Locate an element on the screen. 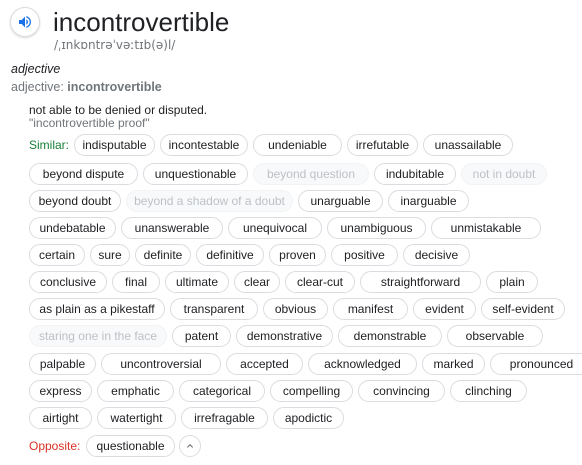  synonym-chip: patent is located at coordinates (201, 336).